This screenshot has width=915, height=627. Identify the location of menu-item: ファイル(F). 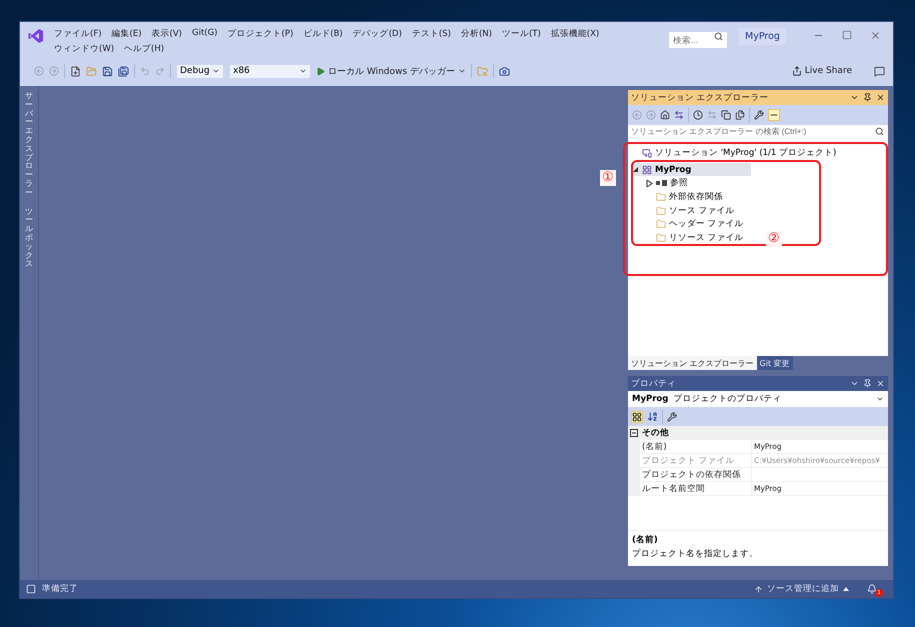
(78, 34).